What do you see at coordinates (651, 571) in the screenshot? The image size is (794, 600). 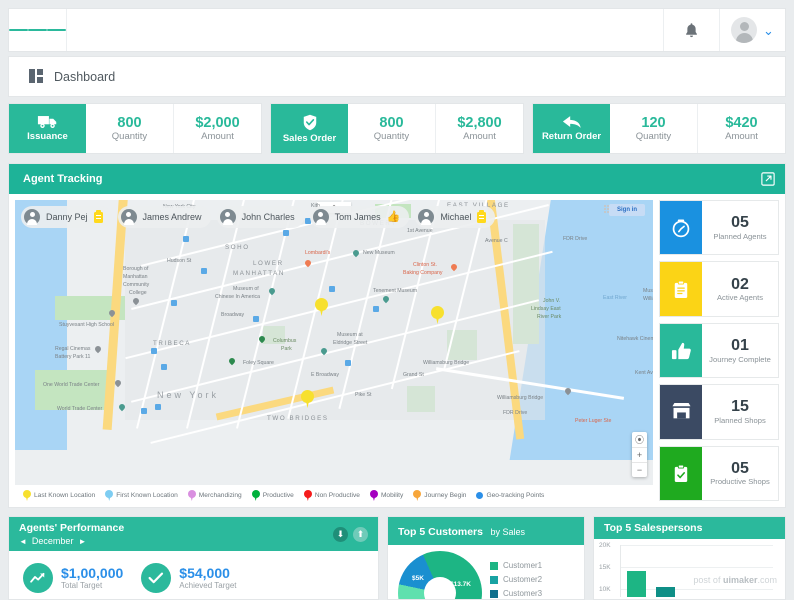 I see `bar-group` at bounding box center [651, 571].